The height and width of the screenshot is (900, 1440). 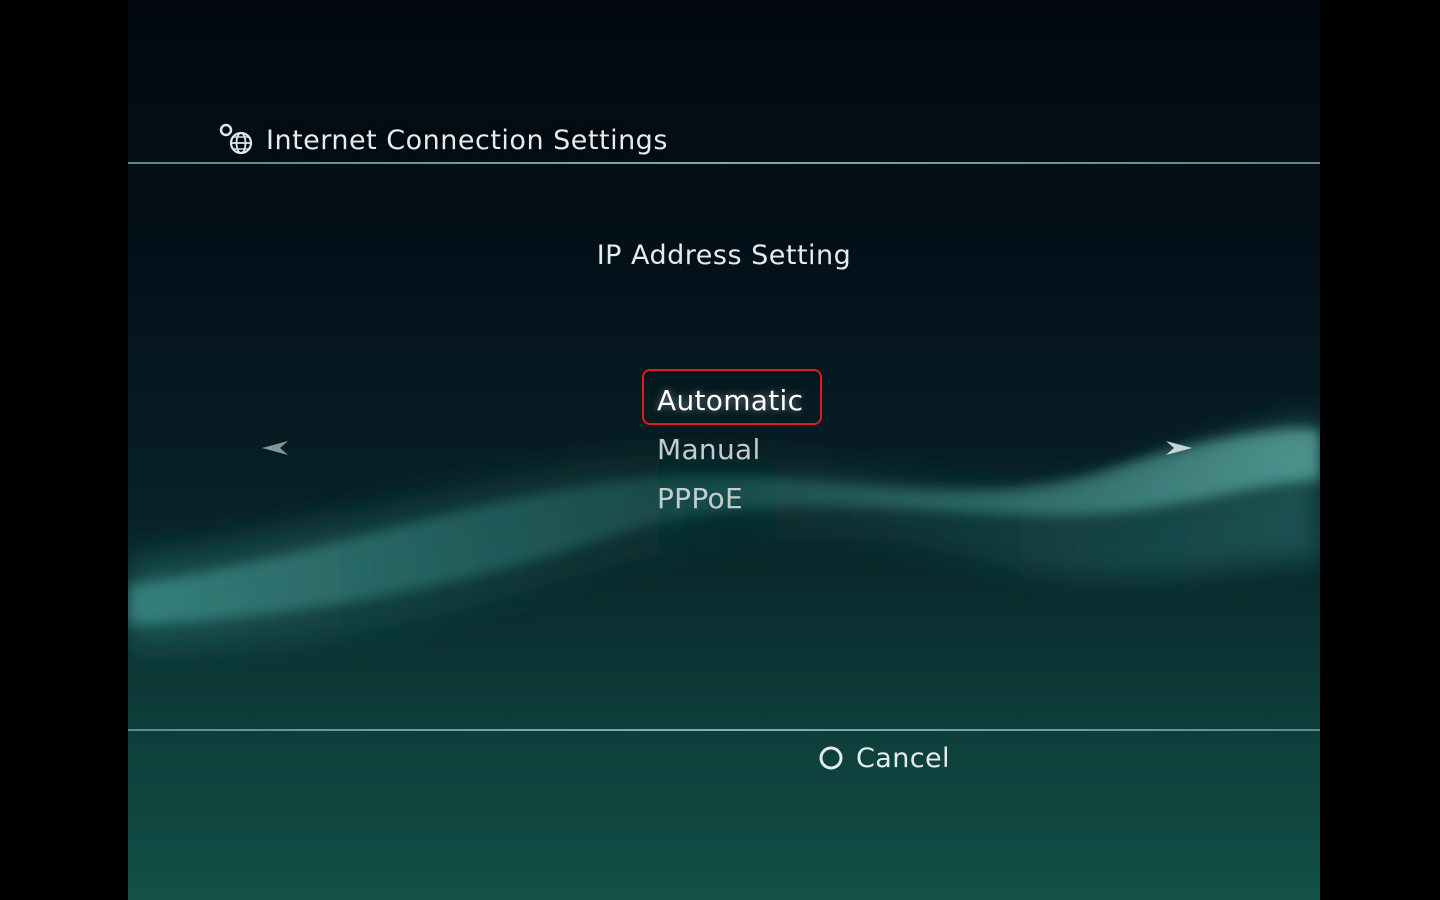 What do you see at coordinates (724, 163) in the screenshot?
I see `header-divider` at bounding box center [724, 163].